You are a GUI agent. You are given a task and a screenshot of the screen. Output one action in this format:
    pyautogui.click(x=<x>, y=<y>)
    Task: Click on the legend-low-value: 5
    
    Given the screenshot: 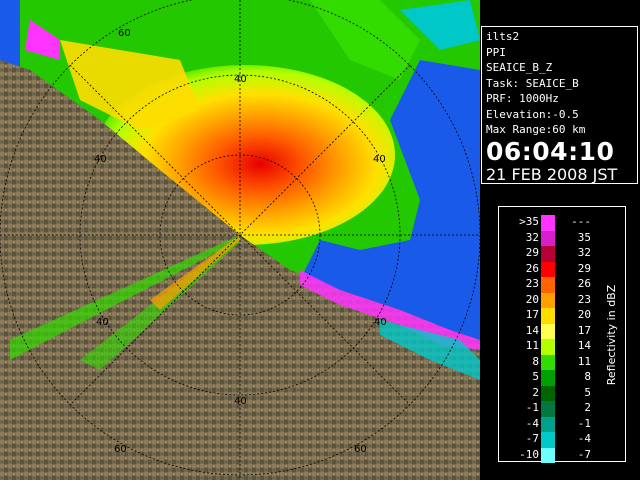 What is the action you would take?
    pyautogui.click(x=535, y=376)
    